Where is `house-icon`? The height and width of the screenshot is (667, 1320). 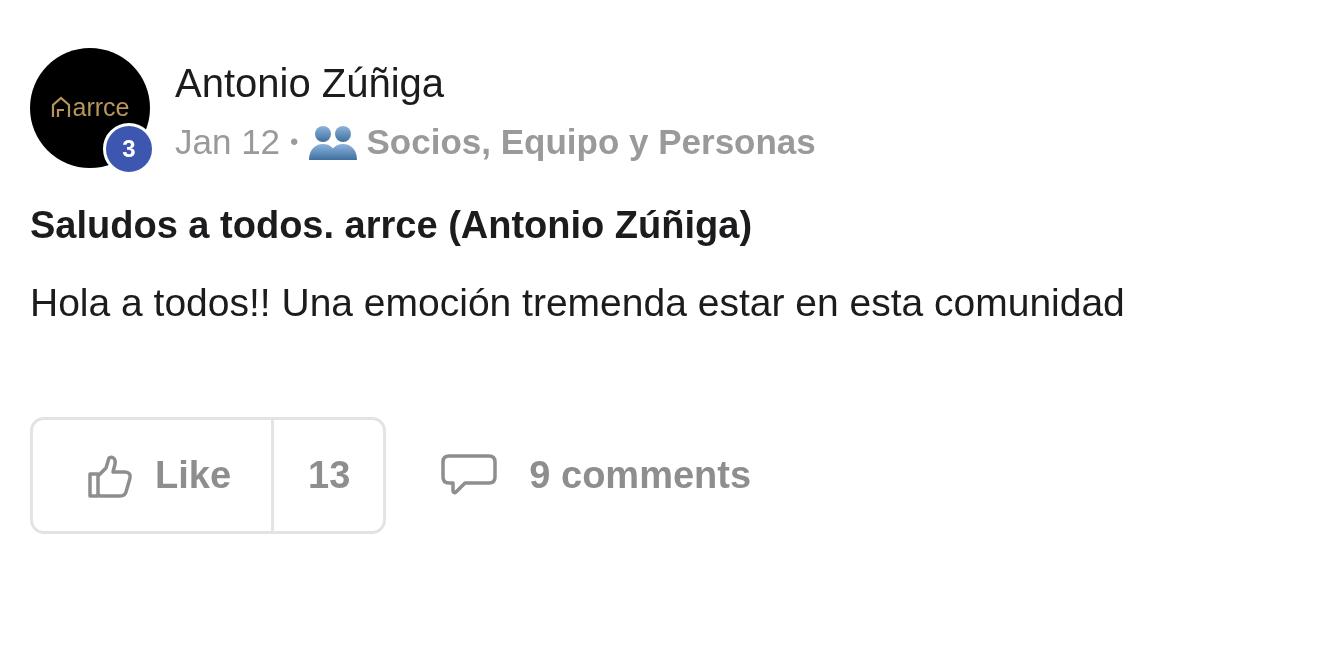 house-icon is located at coordinates (60, 107).